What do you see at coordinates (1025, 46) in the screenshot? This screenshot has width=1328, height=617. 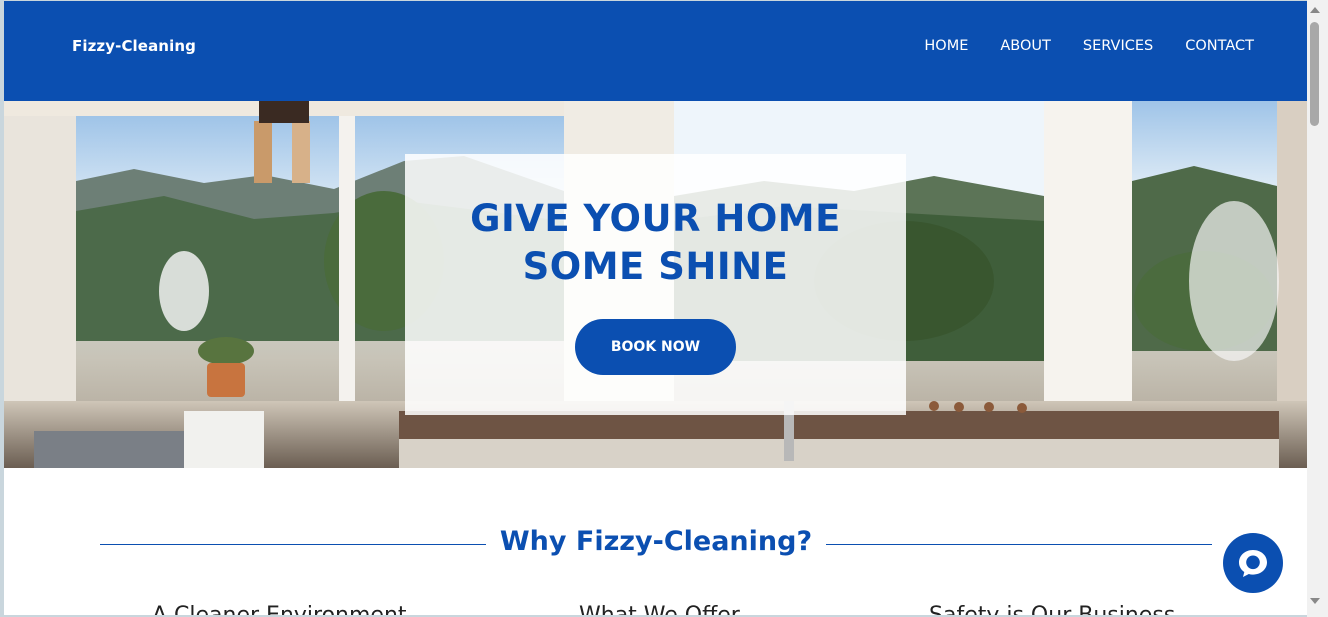 I see `nav-about: ABOUT` at bounding box center [1025, 46].